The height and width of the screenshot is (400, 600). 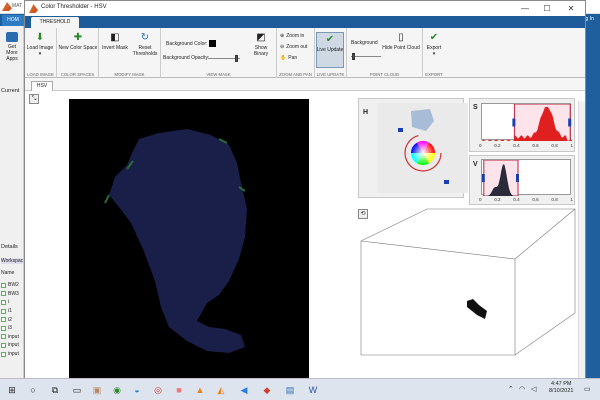 What do you see at coordinates (434, 48) in the screenshot?
I see `export-label: Export` at bounding box center [434, 48].